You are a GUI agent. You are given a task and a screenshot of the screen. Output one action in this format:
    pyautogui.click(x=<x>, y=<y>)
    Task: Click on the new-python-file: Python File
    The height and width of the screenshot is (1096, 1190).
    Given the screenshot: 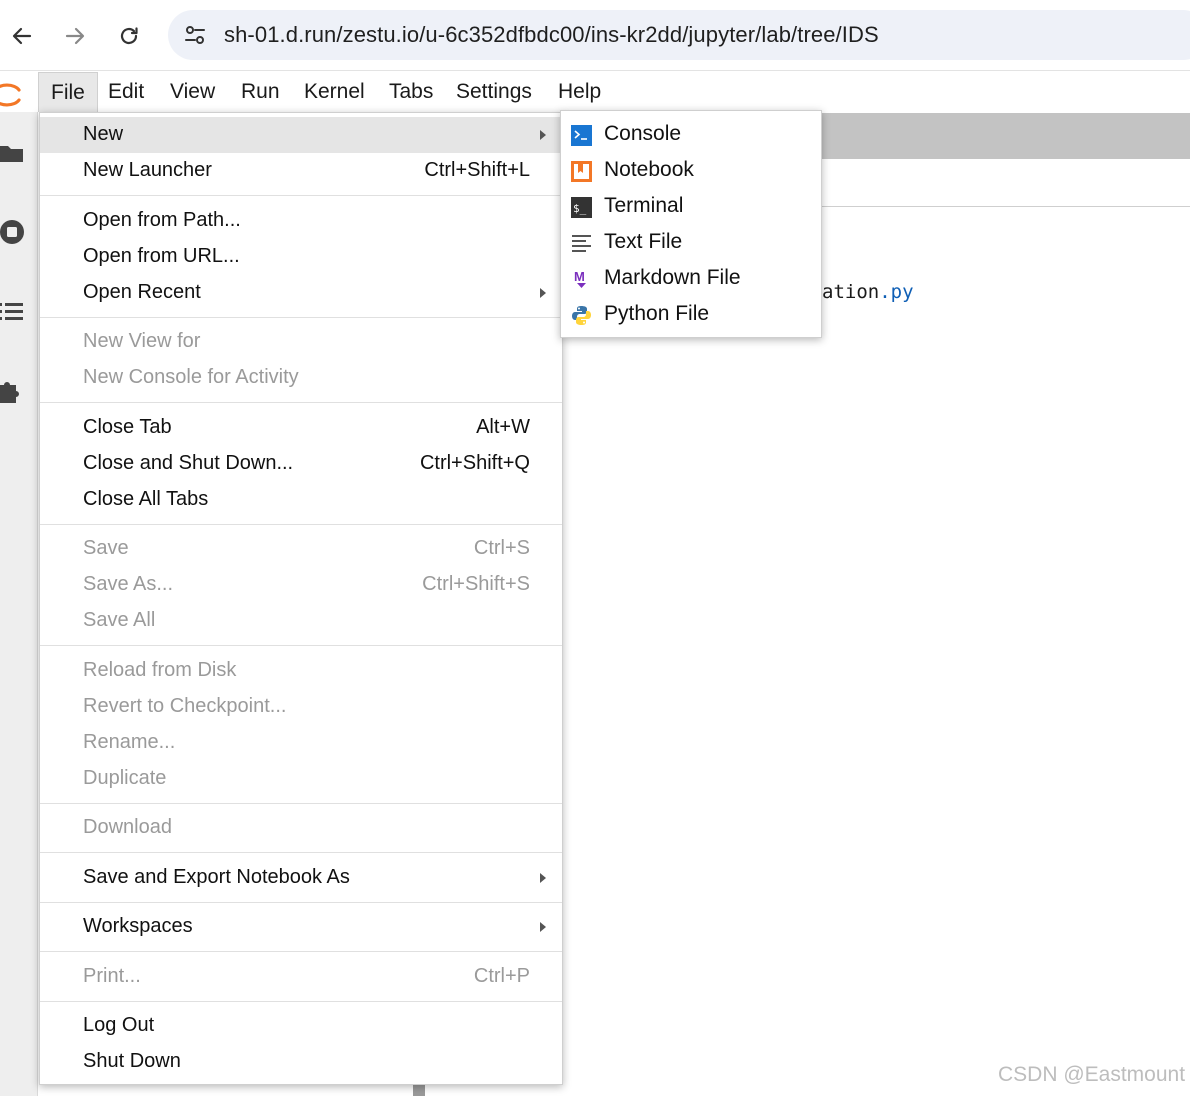 What is the action you would take?
    pyautogui.click(x=691, y=315)
    